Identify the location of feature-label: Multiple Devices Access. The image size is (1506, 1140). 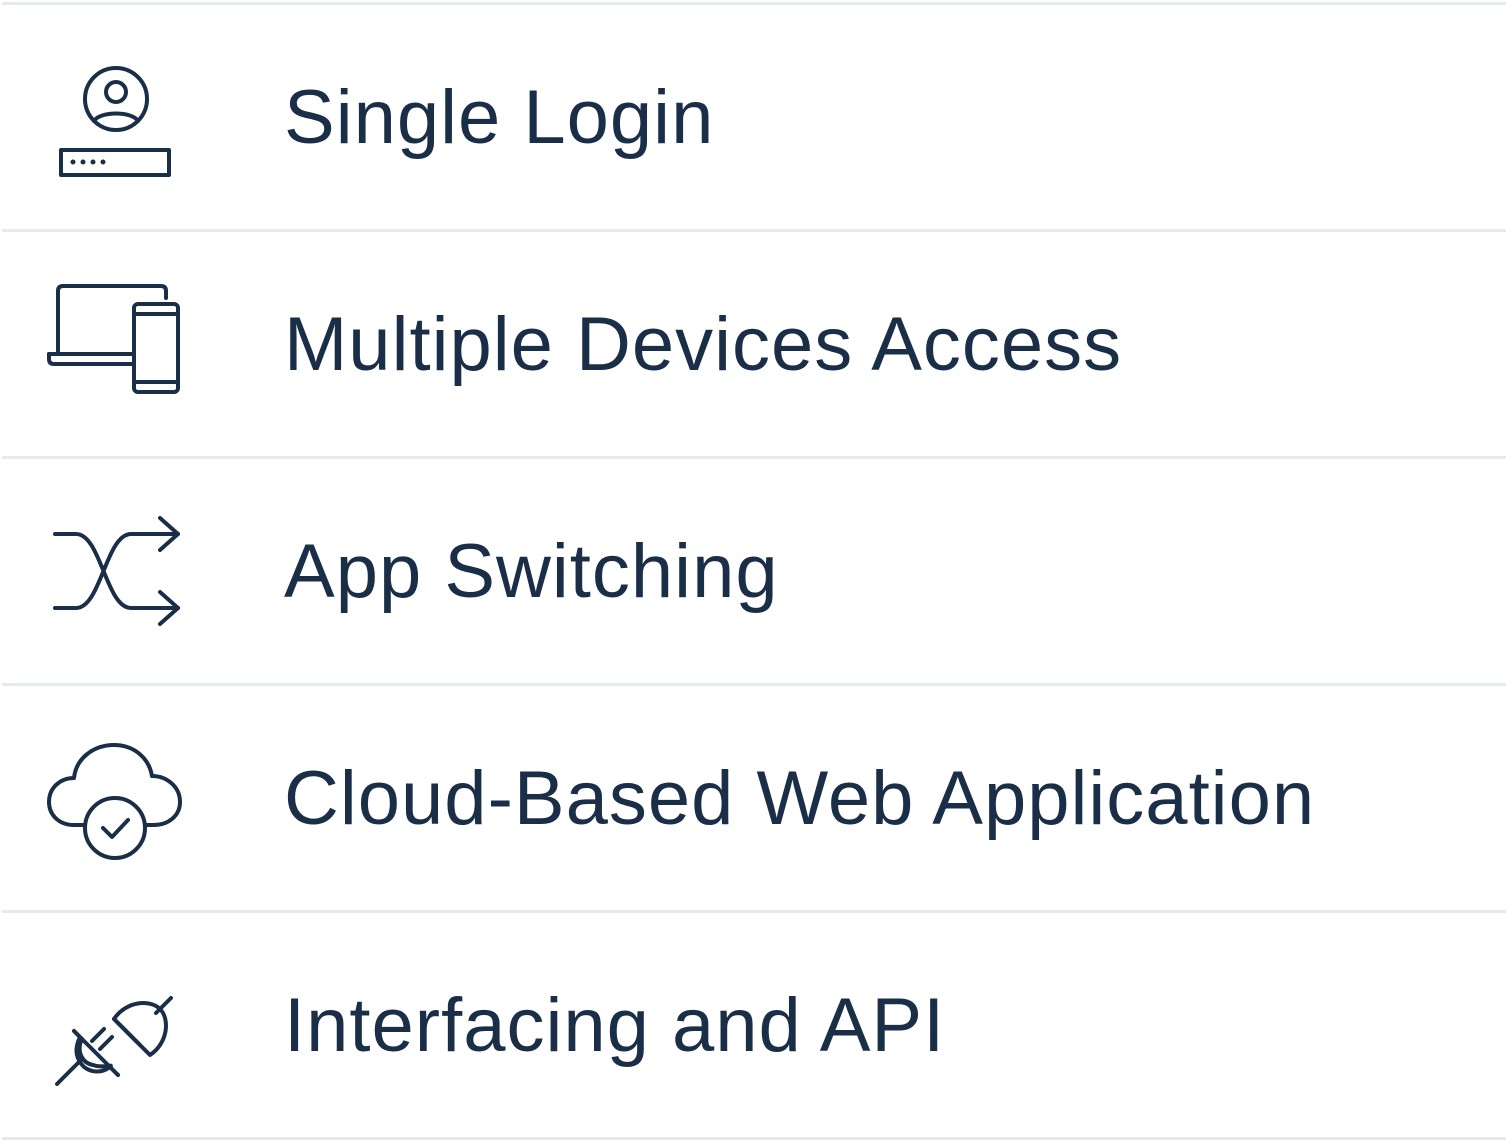
(703, 344).